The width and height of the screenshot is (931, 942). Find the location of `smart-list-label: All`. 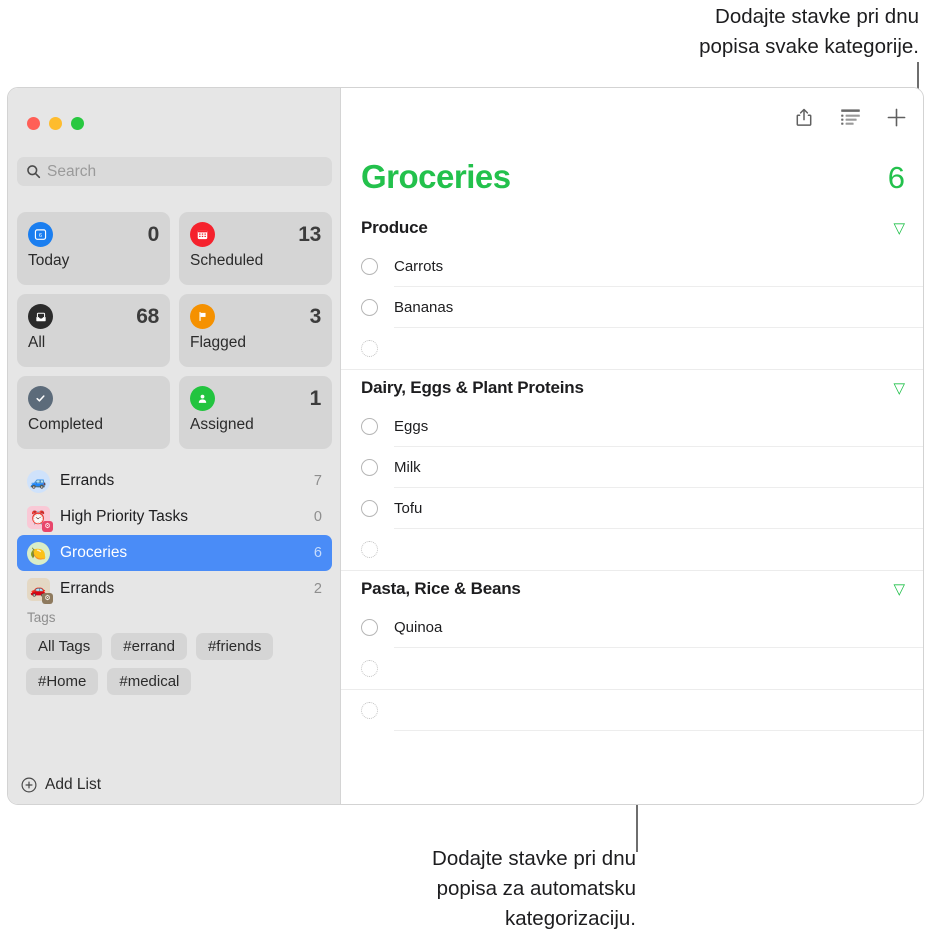

smart-list-label: All is located at coordinates (37, 342).